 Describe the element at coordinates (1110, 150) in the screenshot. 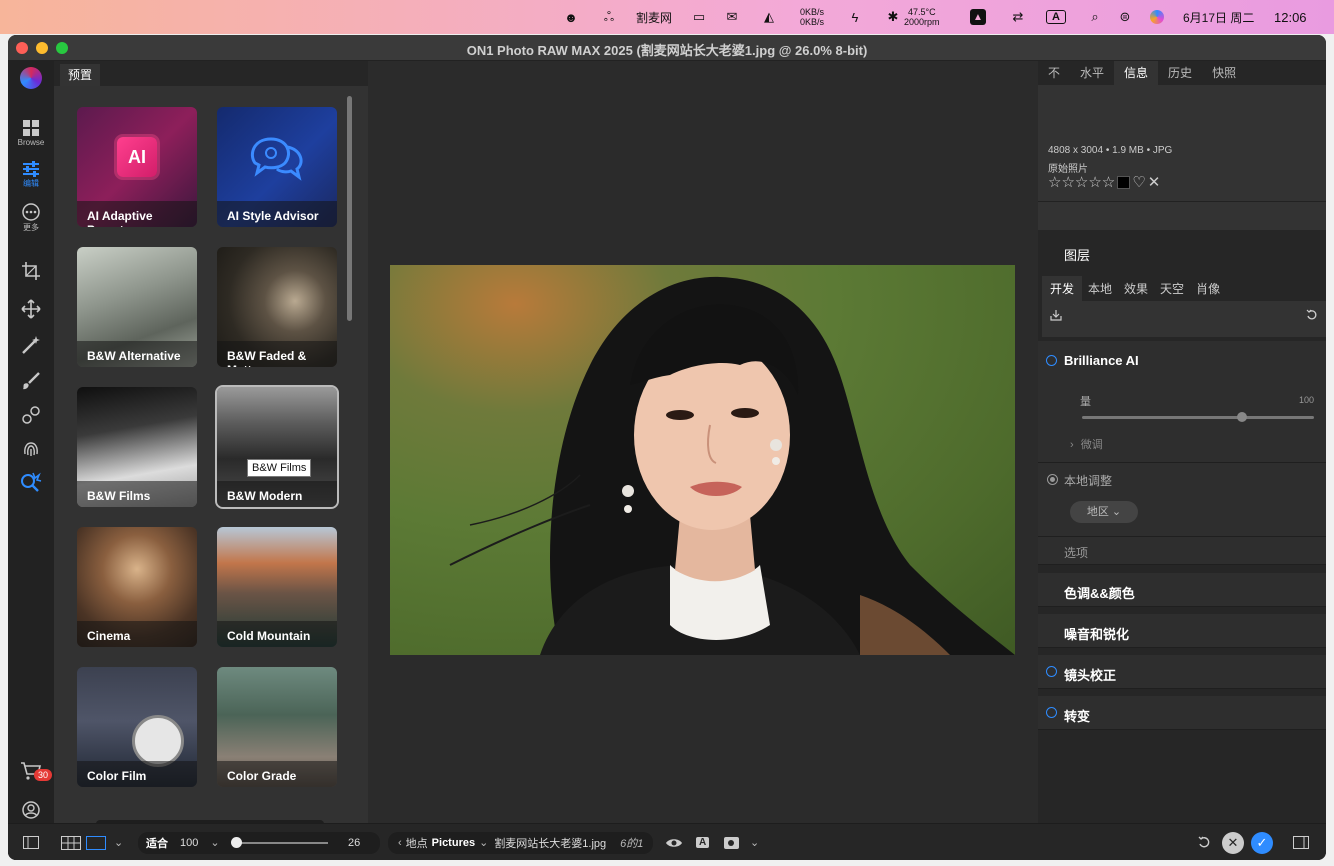

I see `image-dimensions: 4808 x 3004 • 1.9 MB • JPG` at that location.